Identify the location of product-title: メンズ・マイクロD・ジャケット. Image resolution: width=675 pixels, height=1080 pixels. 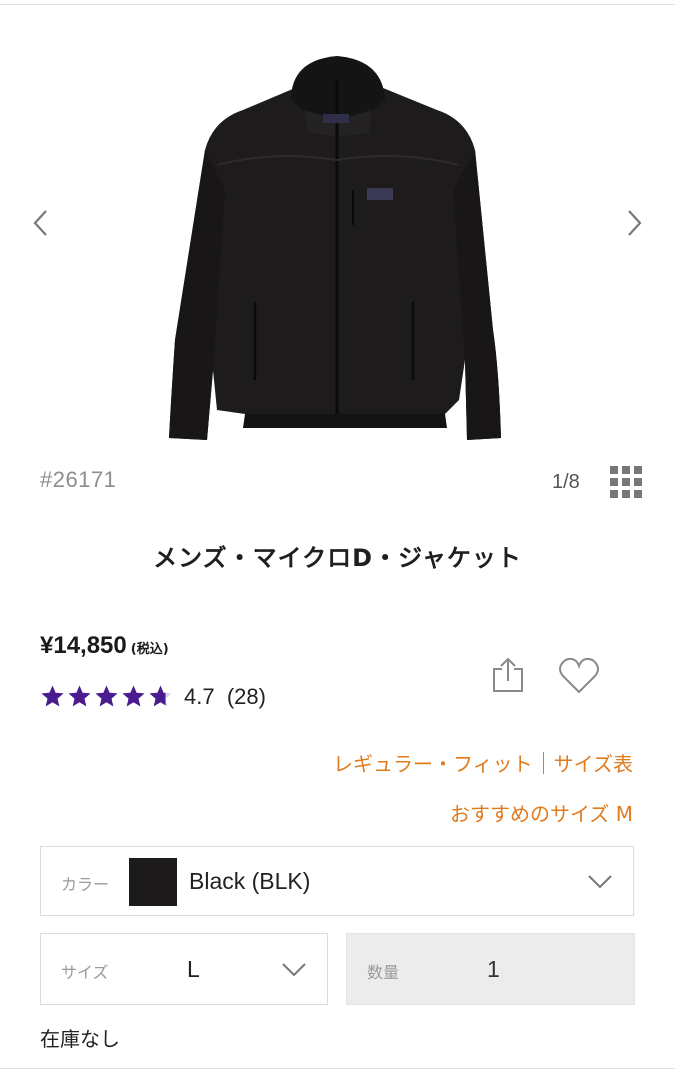
(337, 558).